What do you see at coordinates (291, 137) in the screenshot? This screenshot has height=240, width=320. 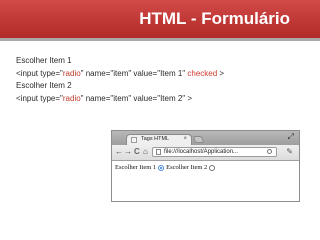 I see `resize-icon: ⤢` at bounding box center [291, 137].